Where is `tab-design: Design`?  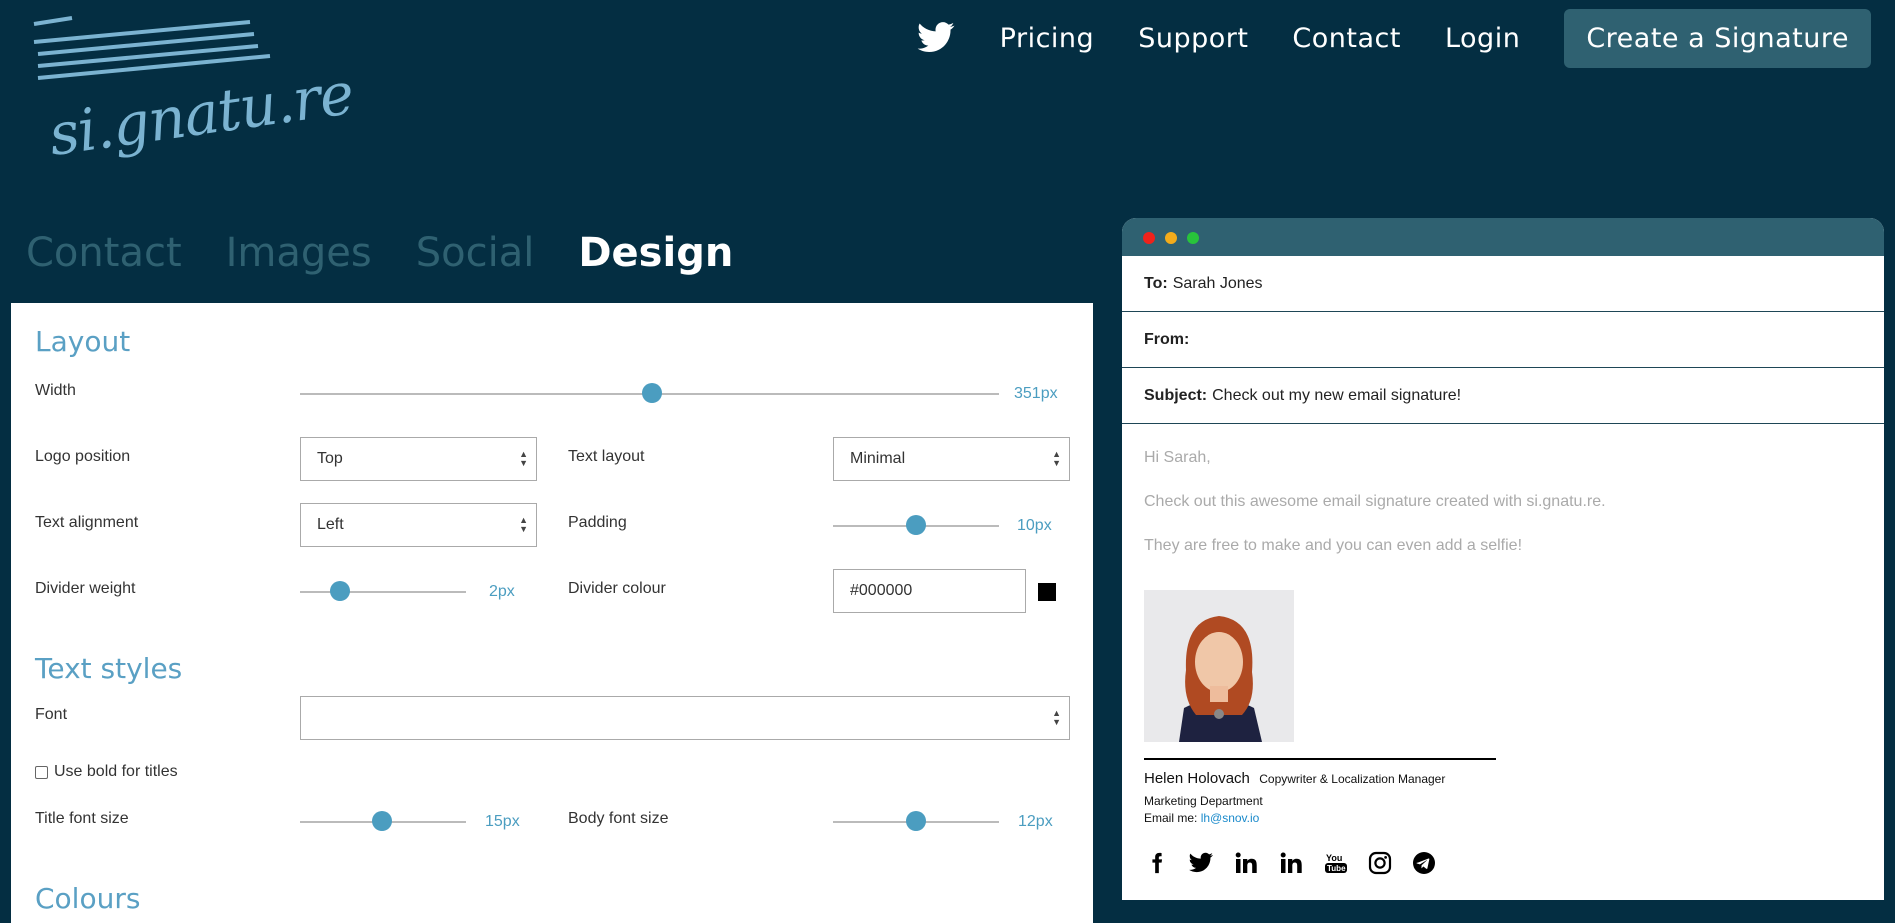
tab-design: Design is located at coordinates (655, 253).